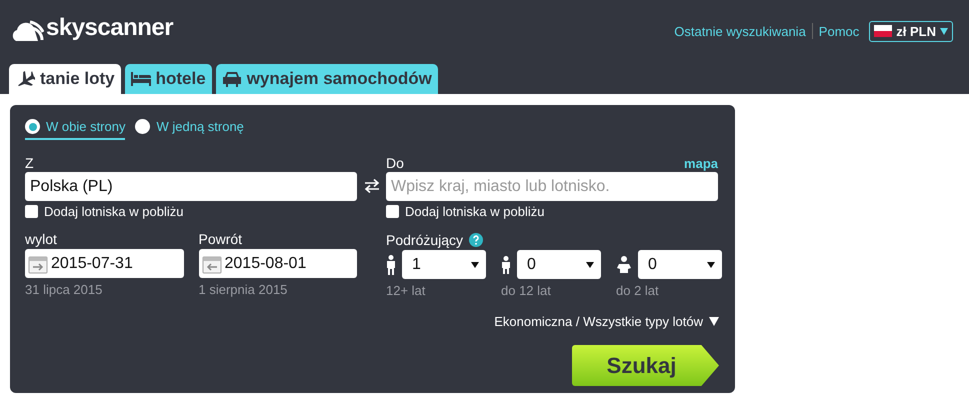 The height and width of the screenshot is (400, 969). Describe the element at coordinates (883, 31) in the screenshot. I see `flag-icon` at that location.